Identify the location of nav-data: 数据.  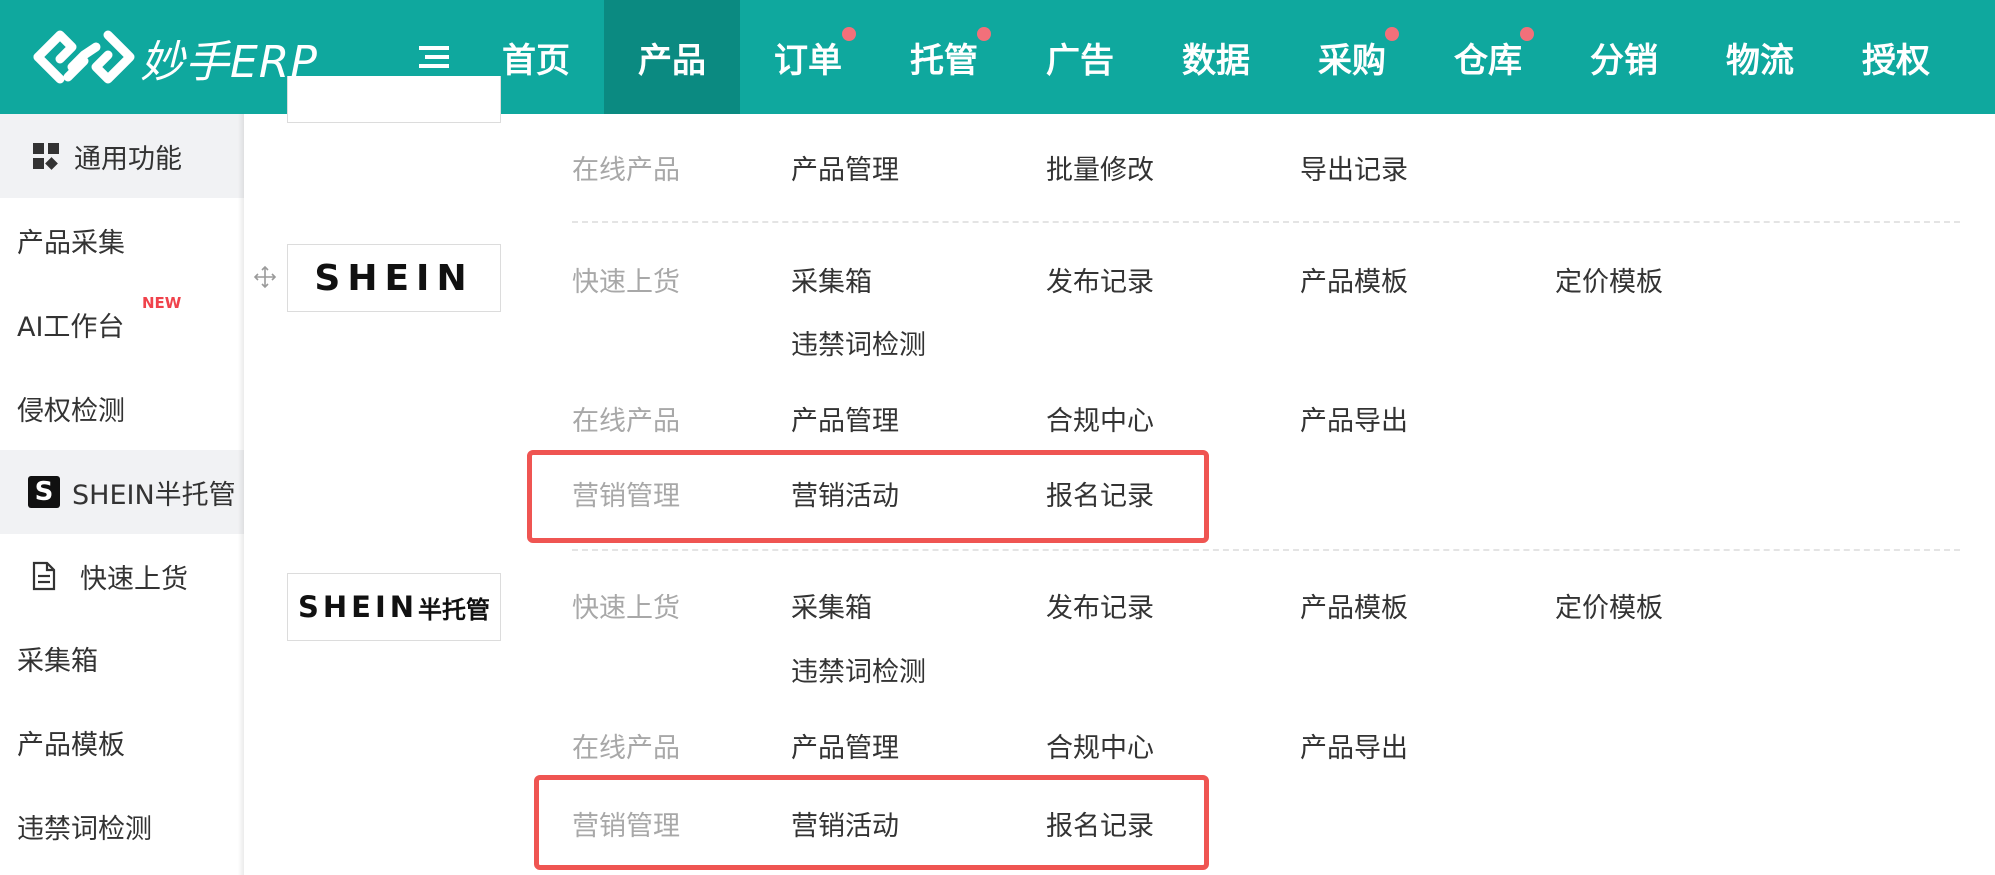
(1216, 57).